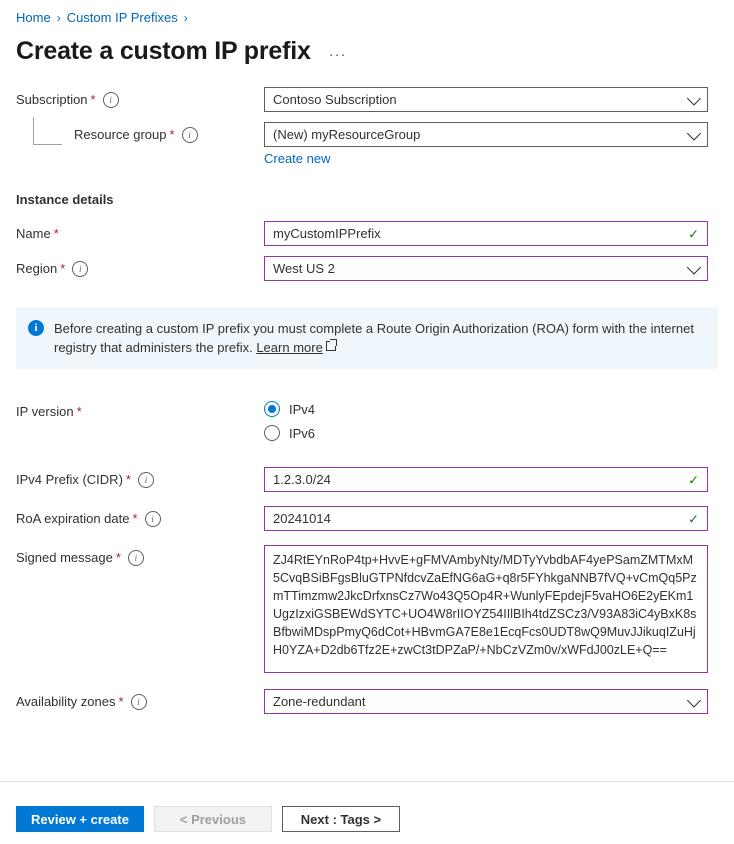  Describe the element at coordinates (45, 411) in the screenshot. I see `ip-version-label: IP version` at that location.